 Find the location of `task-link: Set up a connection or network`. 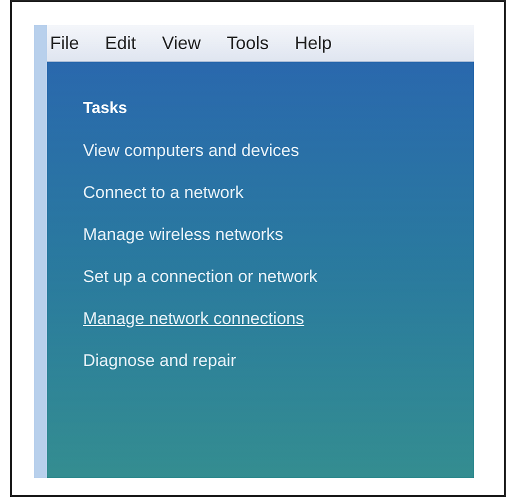

task-link: Set up a connection or network is located at coordinates (200, 277).